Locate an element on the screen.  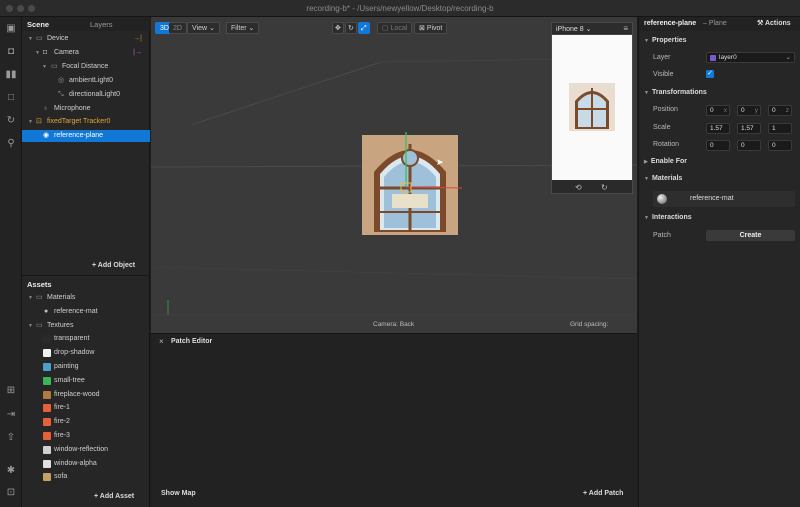
tree-item-microphone: ♁ Microphone is located at coordinates (86, 109).